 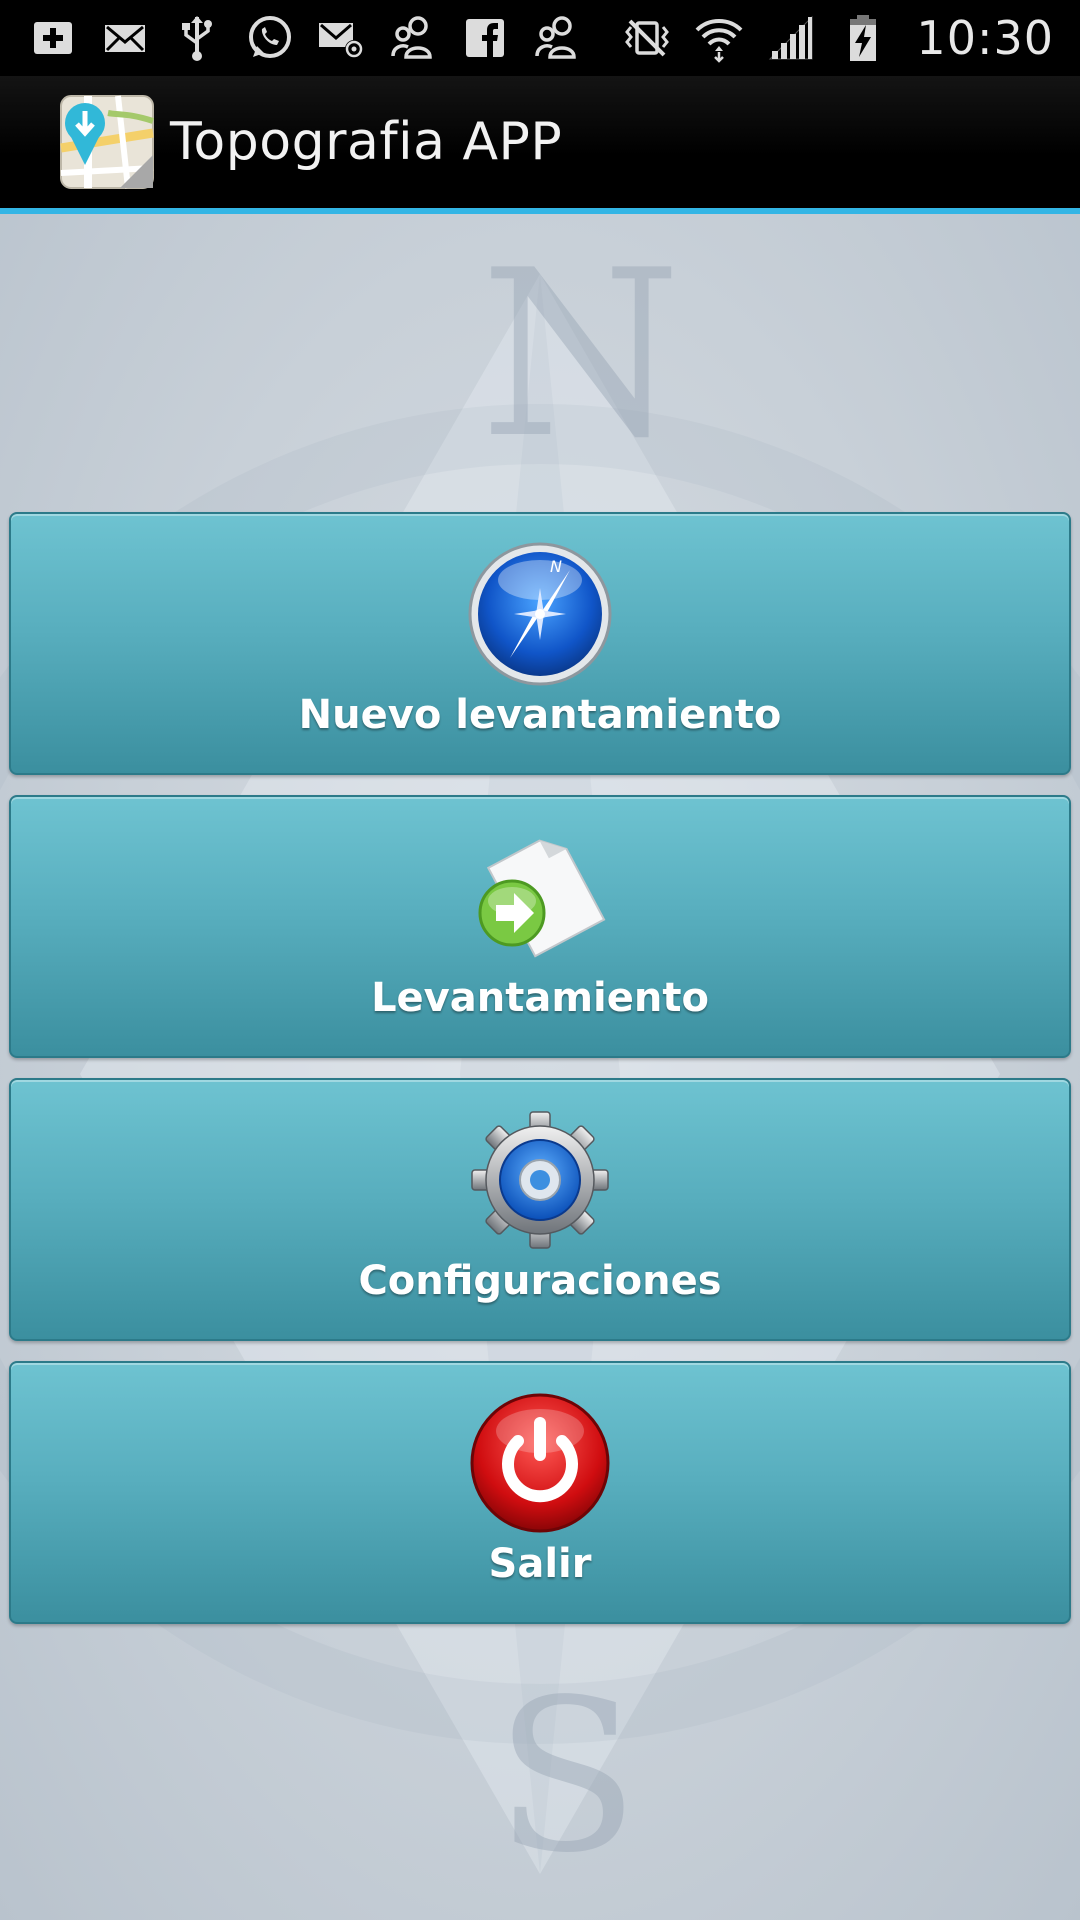 I want to click on settings-button: Configuraciones, so click(x=540, y=1209).